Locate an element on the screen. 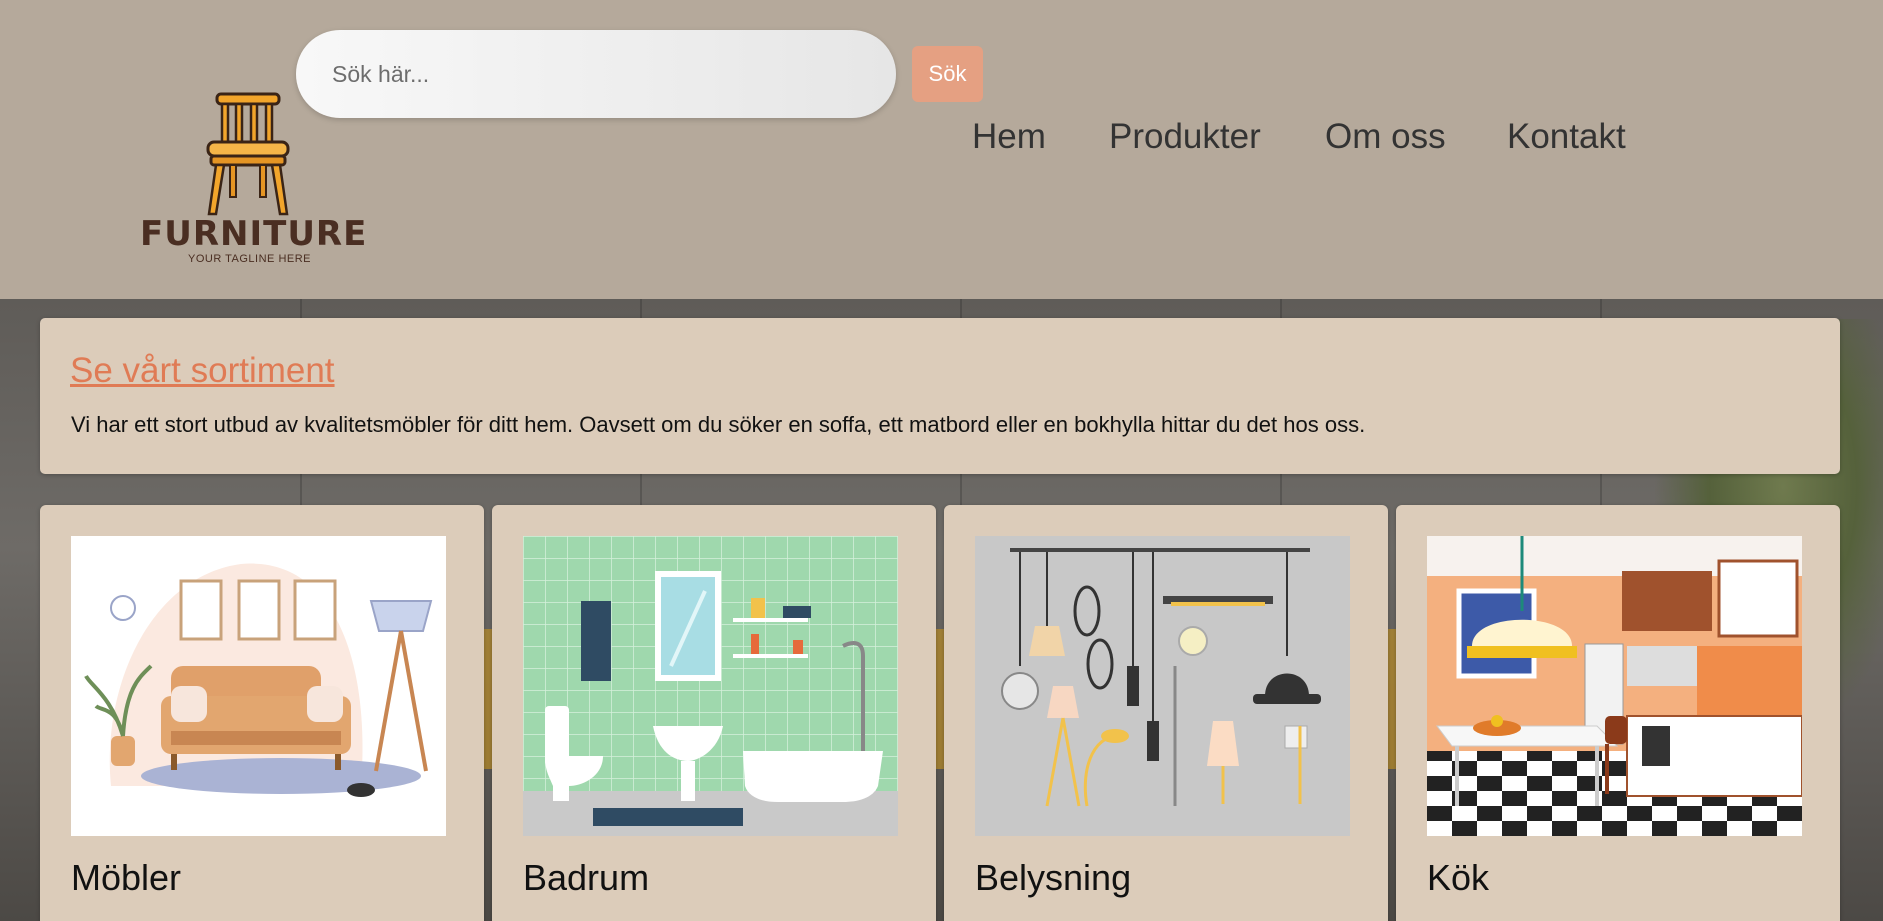 This screenshot has width=1883, height=921. category-card-kok: Kök is located at coordinates (1618, 713).